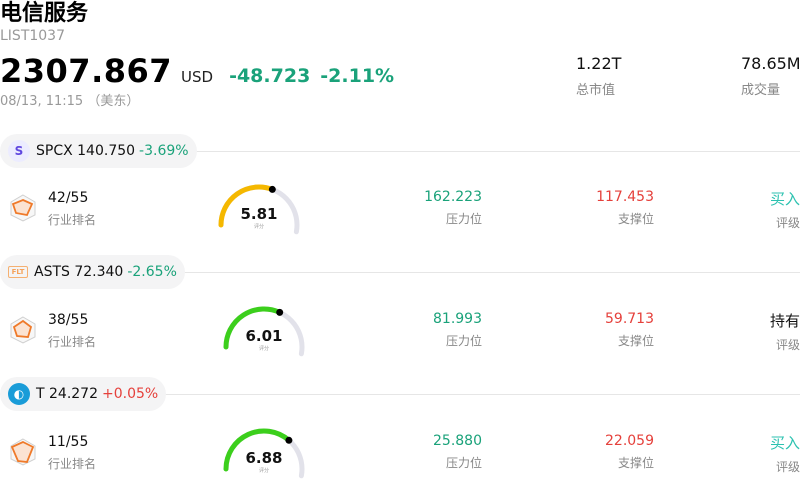  Describe the element at coordinates (357, 76) in the screenshot. I see `price-change-percent: -2.11%` at that location.